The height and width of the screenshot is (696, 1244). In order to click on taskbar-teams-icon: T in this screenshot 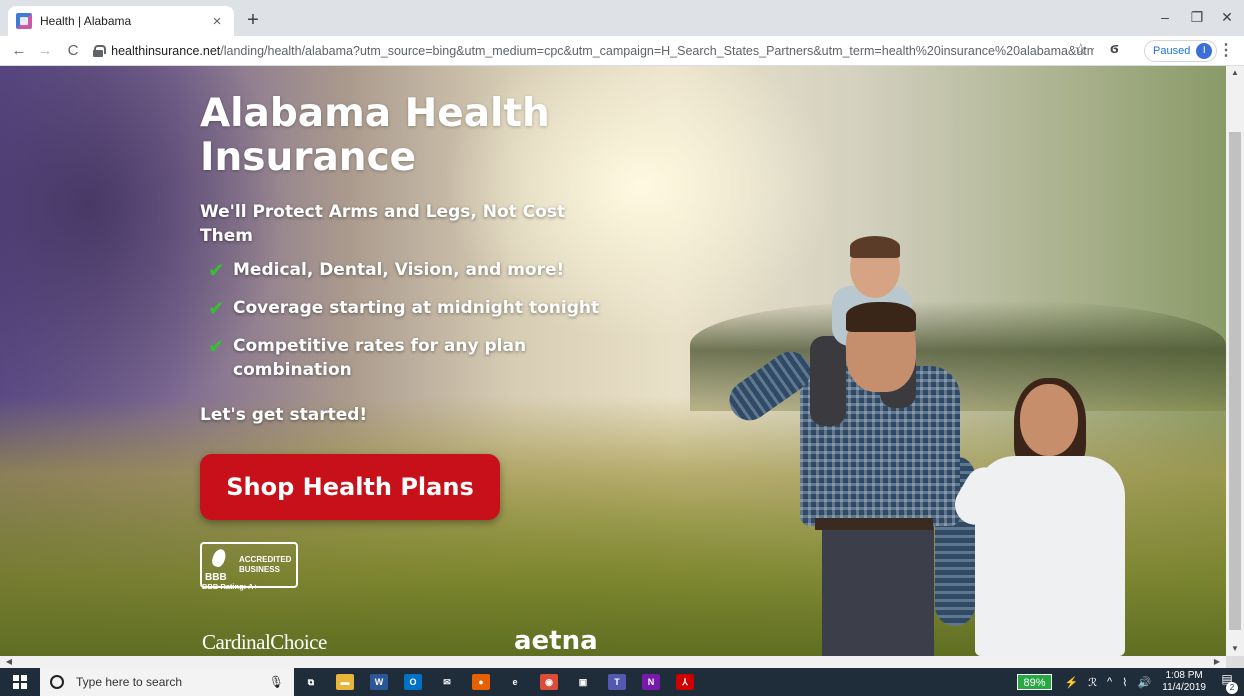, I will do `click(617, 682)`.